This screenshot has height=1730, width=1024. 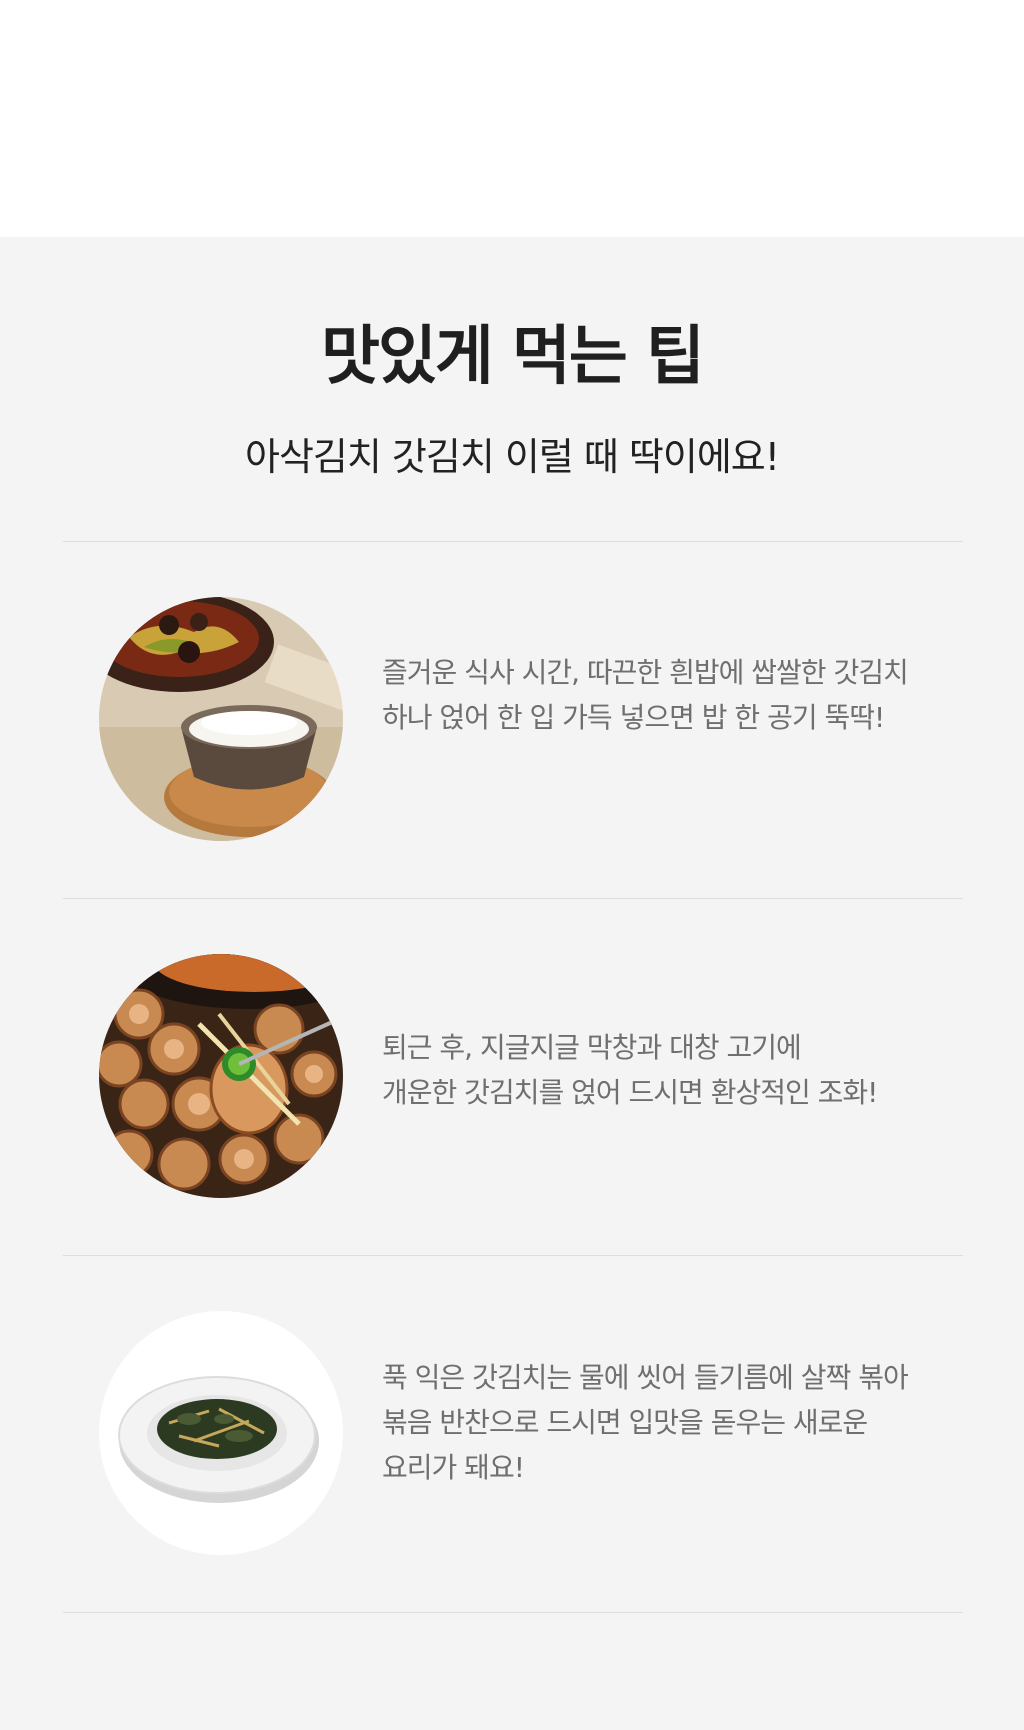 I want to click on stir-fried-kimchi-side-dish-photo, so click(x=221, y=1433).